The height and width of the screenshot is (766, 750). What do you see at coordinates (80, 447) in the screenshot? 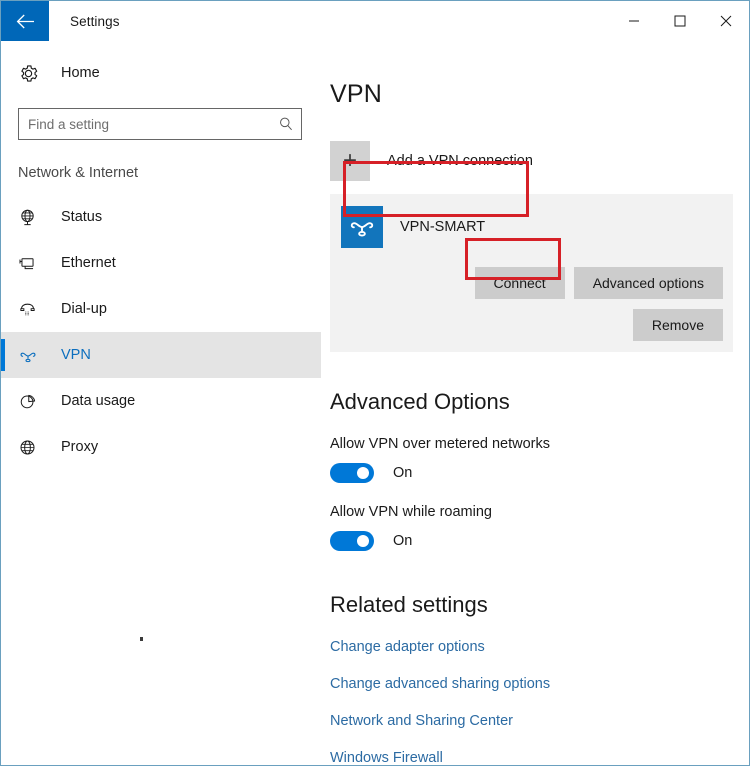
I see `sidebar-item-label: Proxy` at bounding box center [80, 447].